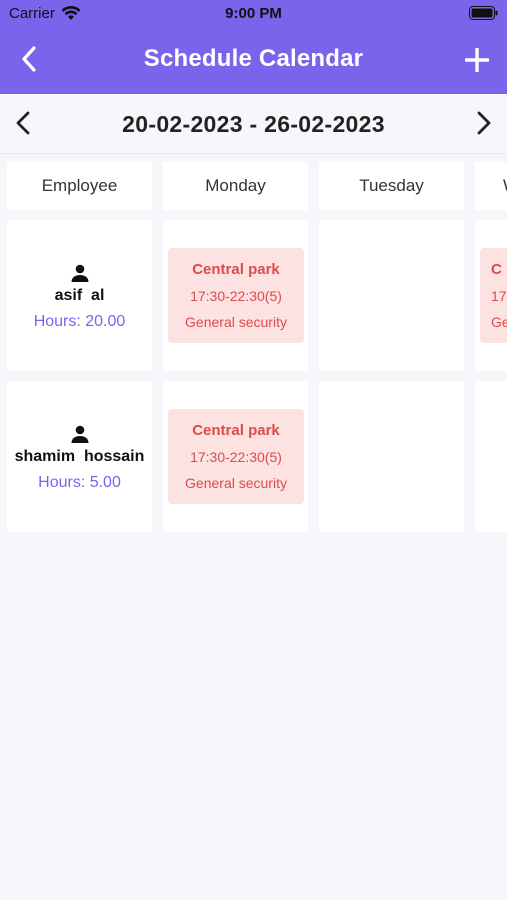  I want to click on status-bar: Carrier 9:00 PM, so click(253, 15).